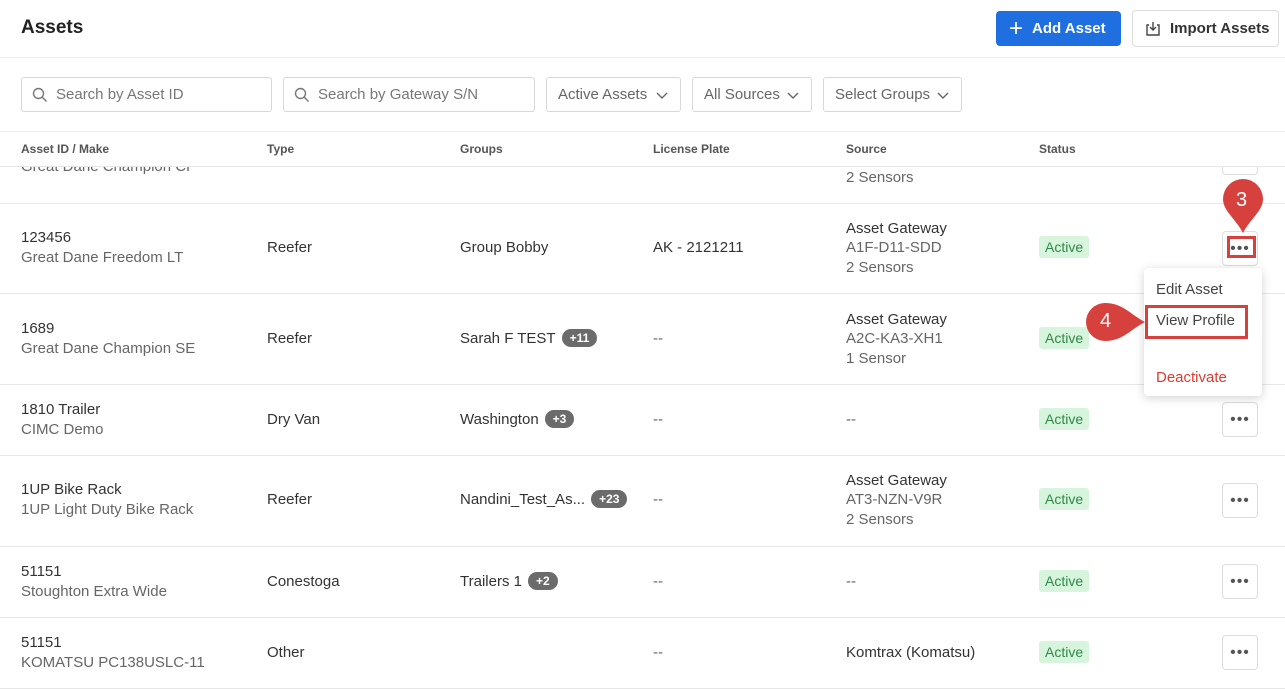  I want to click on group-name: Sarah F TEST, so click(508, 338).